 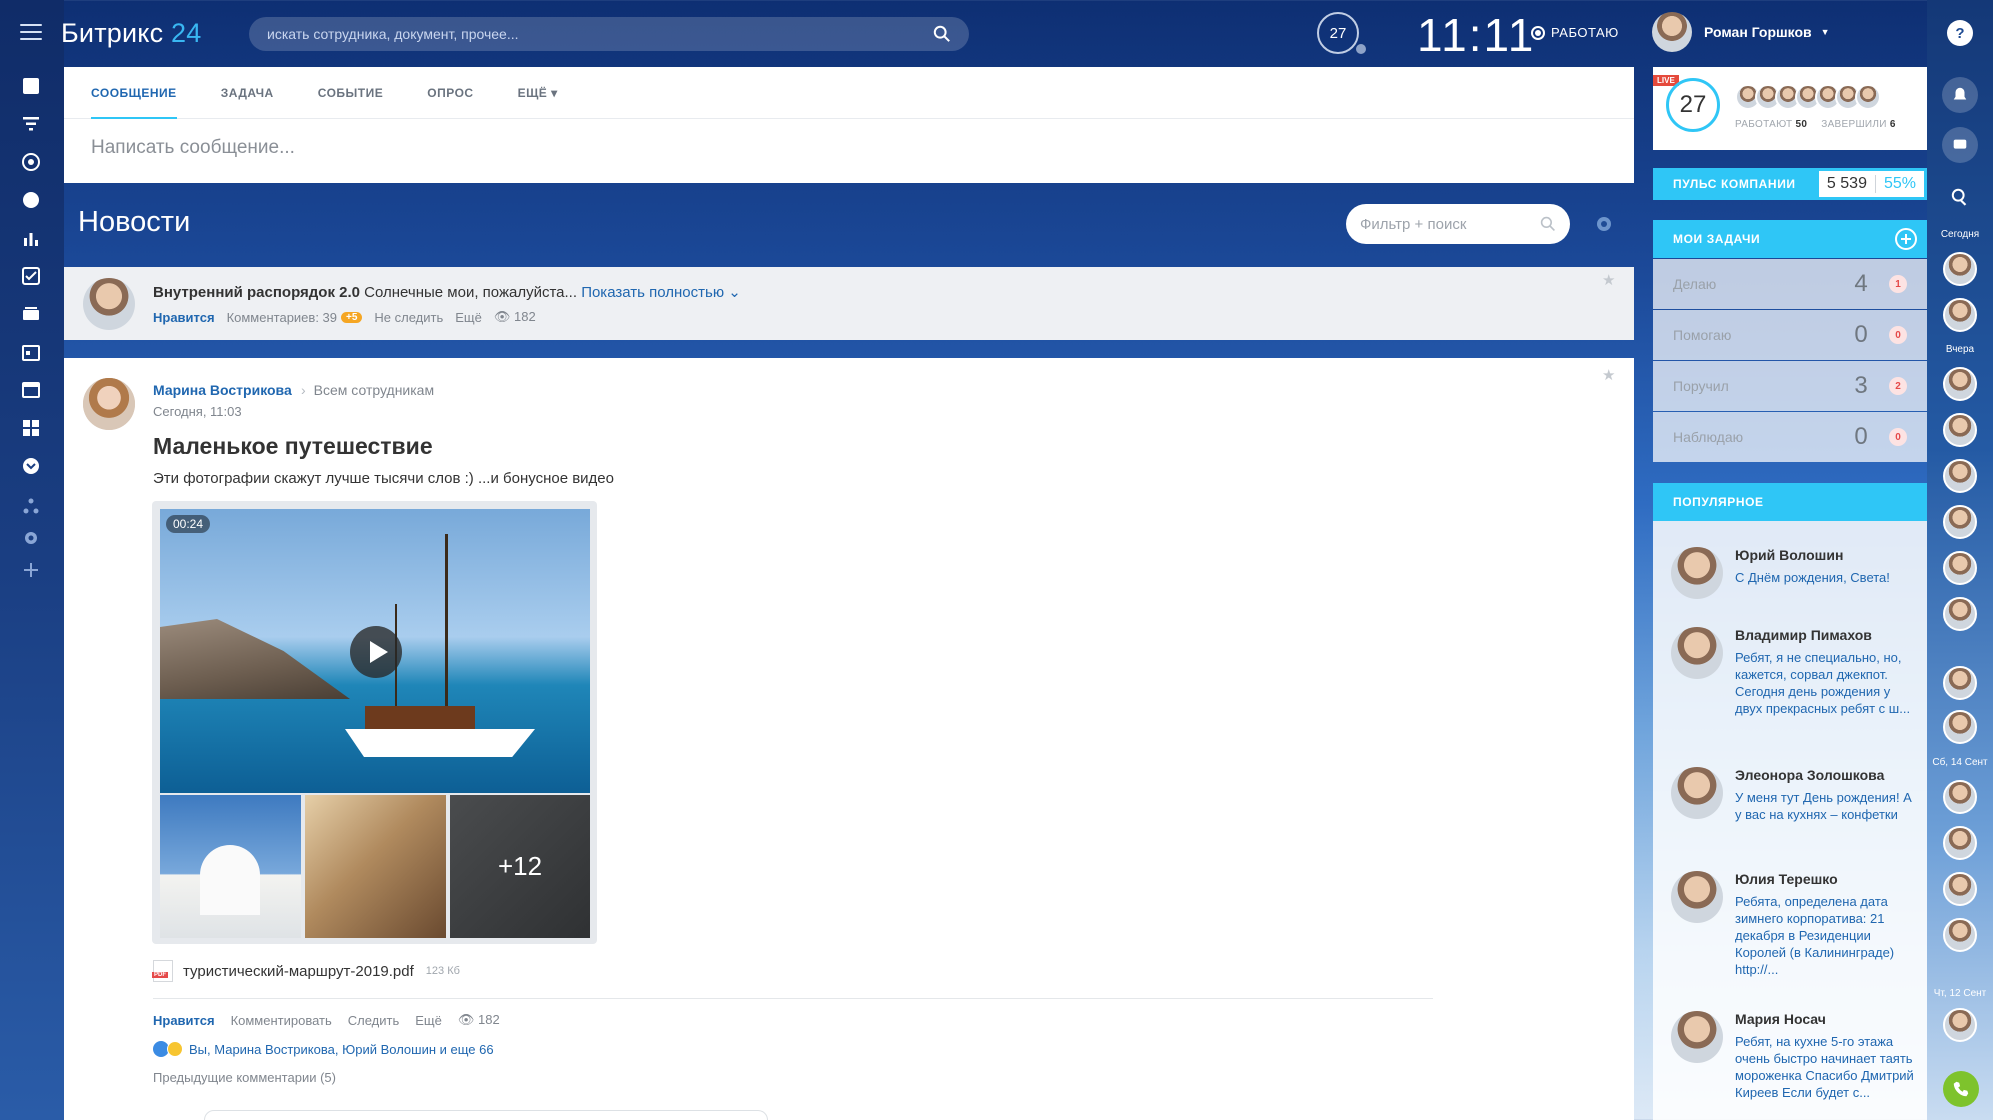 What do you see at coordinates (367, 390) in the screenshot?
I see `post-destination: Всем сотрудникам` at bounding box center [367, 390].